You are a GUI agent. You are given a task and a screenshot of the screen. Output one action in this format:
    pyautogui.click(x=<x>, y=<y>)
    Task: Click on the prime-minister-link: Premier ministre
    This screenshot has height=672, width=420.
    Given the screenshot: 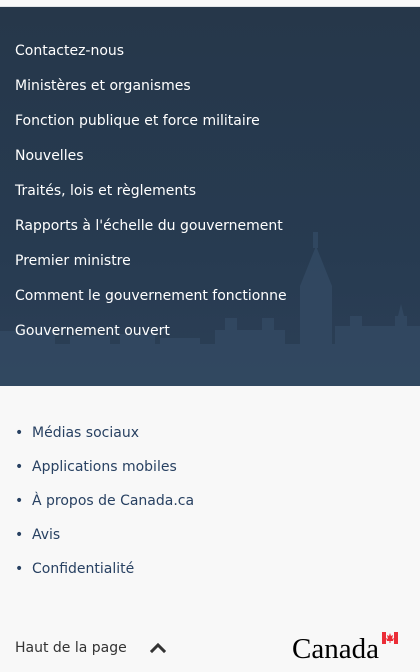 What is the action you would take?
    pyautogui.click(x=73, y=261)
    